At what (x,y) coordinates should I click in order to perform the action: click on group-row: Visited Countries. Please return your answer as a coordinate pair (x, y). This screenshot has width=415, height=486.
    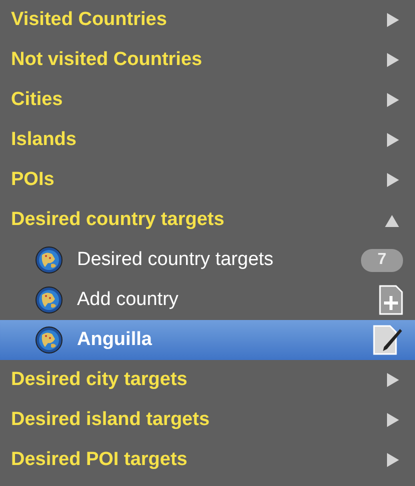
    Looking at the image, I should click on (207, 20).